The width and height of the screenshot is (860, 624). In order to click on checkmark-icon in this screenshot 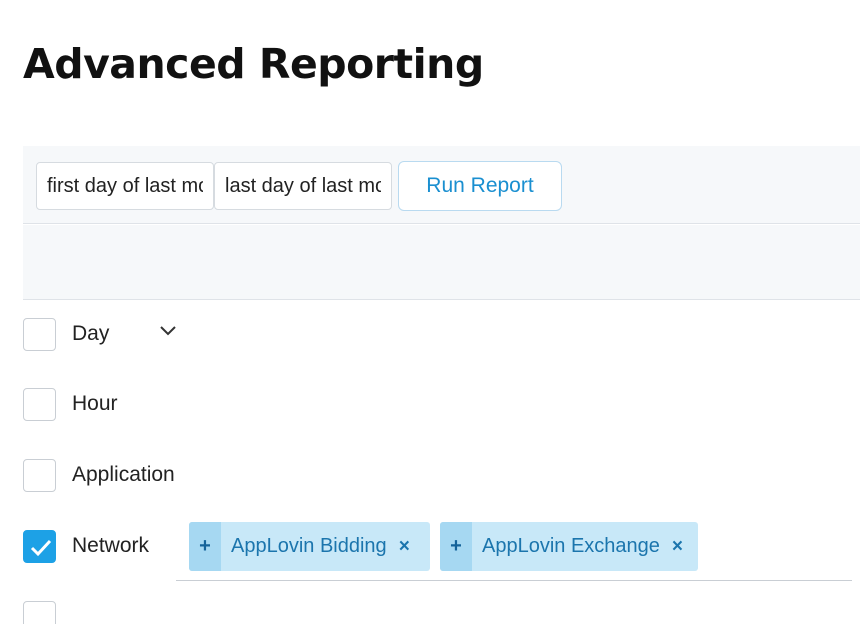, I will do `click(41, 548)`.